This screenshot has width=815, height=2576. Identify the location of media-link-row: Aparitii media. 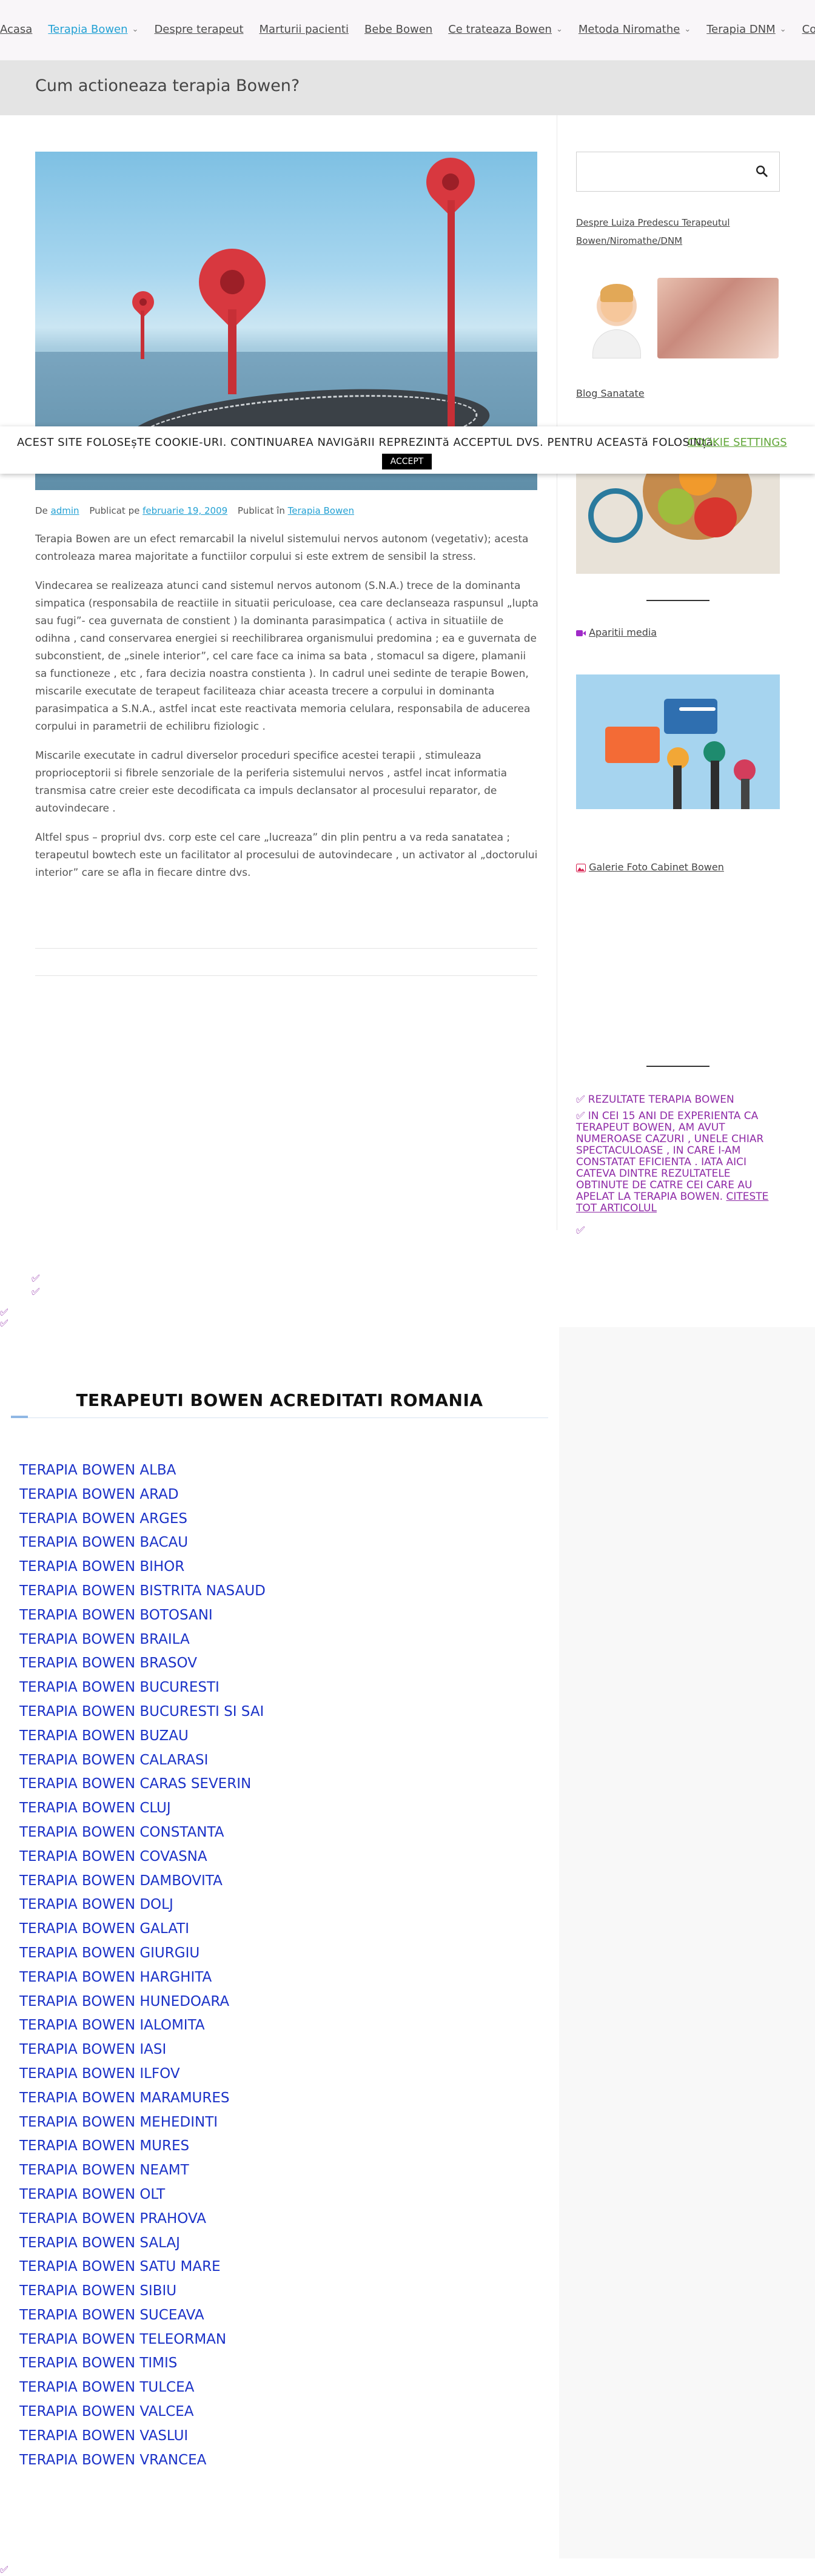
(616, 632).